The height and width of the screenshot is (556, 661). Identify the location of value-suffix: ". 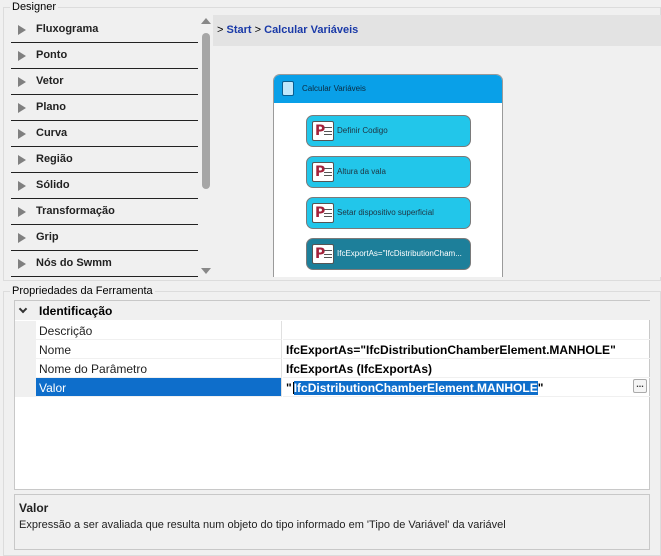
(540, 388).